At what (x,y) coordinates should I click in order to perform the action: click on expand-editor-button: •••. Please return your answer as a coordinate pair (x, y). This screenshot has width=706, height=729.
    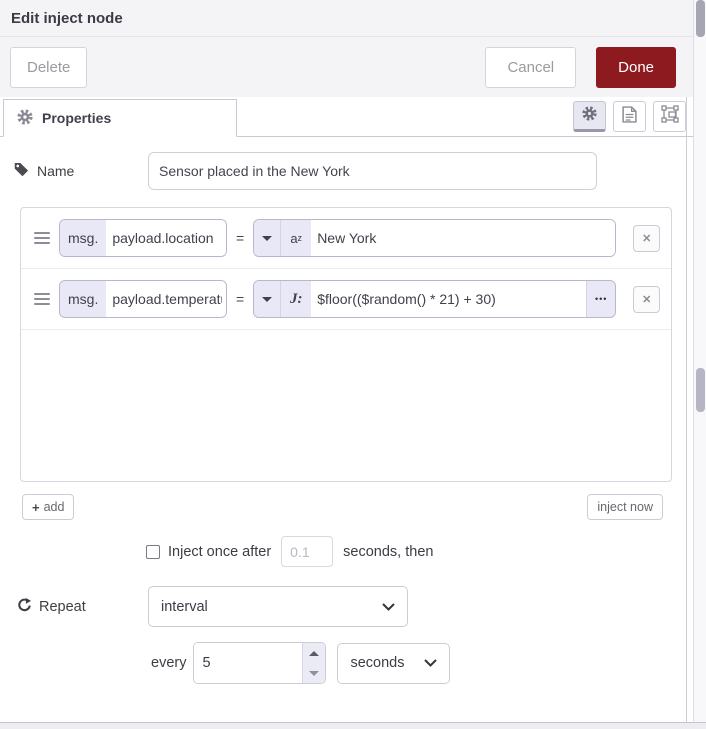
    Looking at the image, I should click on (601, 299).